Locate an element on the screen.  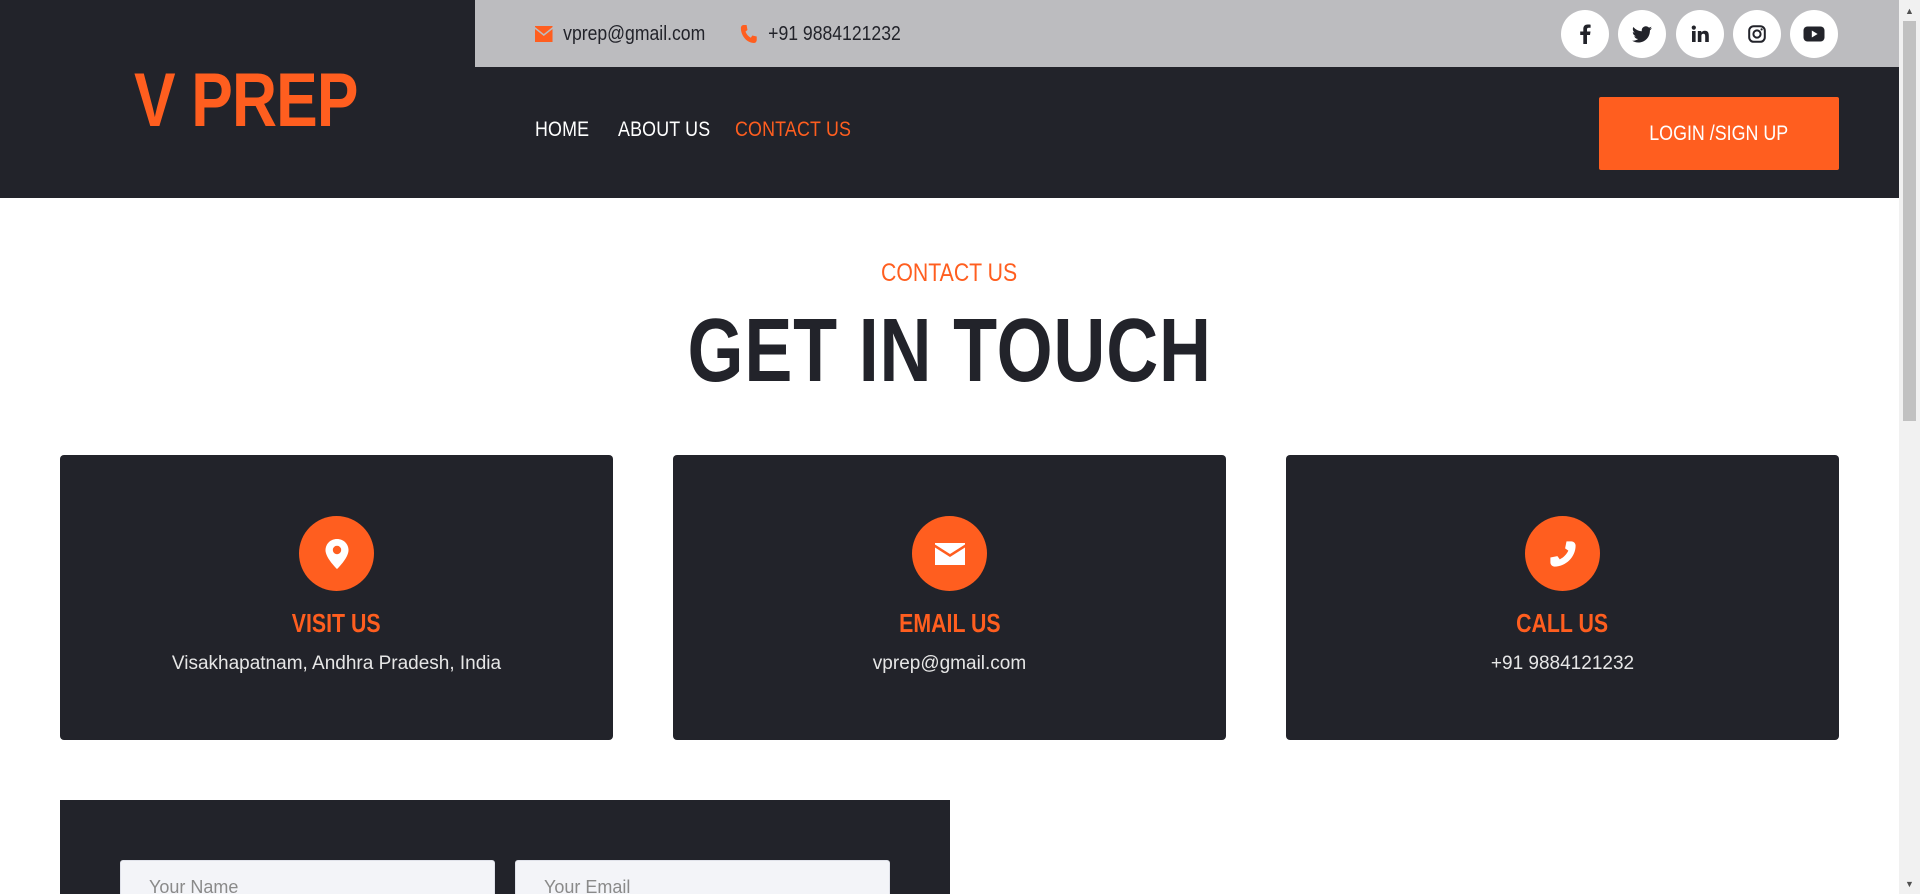
email-field is located at coordinates (702, 877).